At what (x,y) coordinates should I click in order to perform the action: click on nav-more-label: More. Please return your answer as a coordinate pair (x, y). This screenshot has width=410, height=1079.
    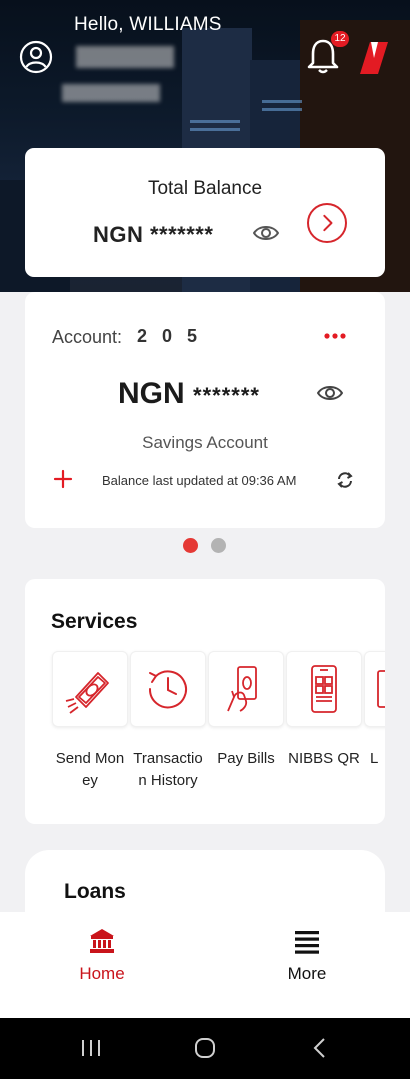
    Looking at the image, I should click on (307, 973).